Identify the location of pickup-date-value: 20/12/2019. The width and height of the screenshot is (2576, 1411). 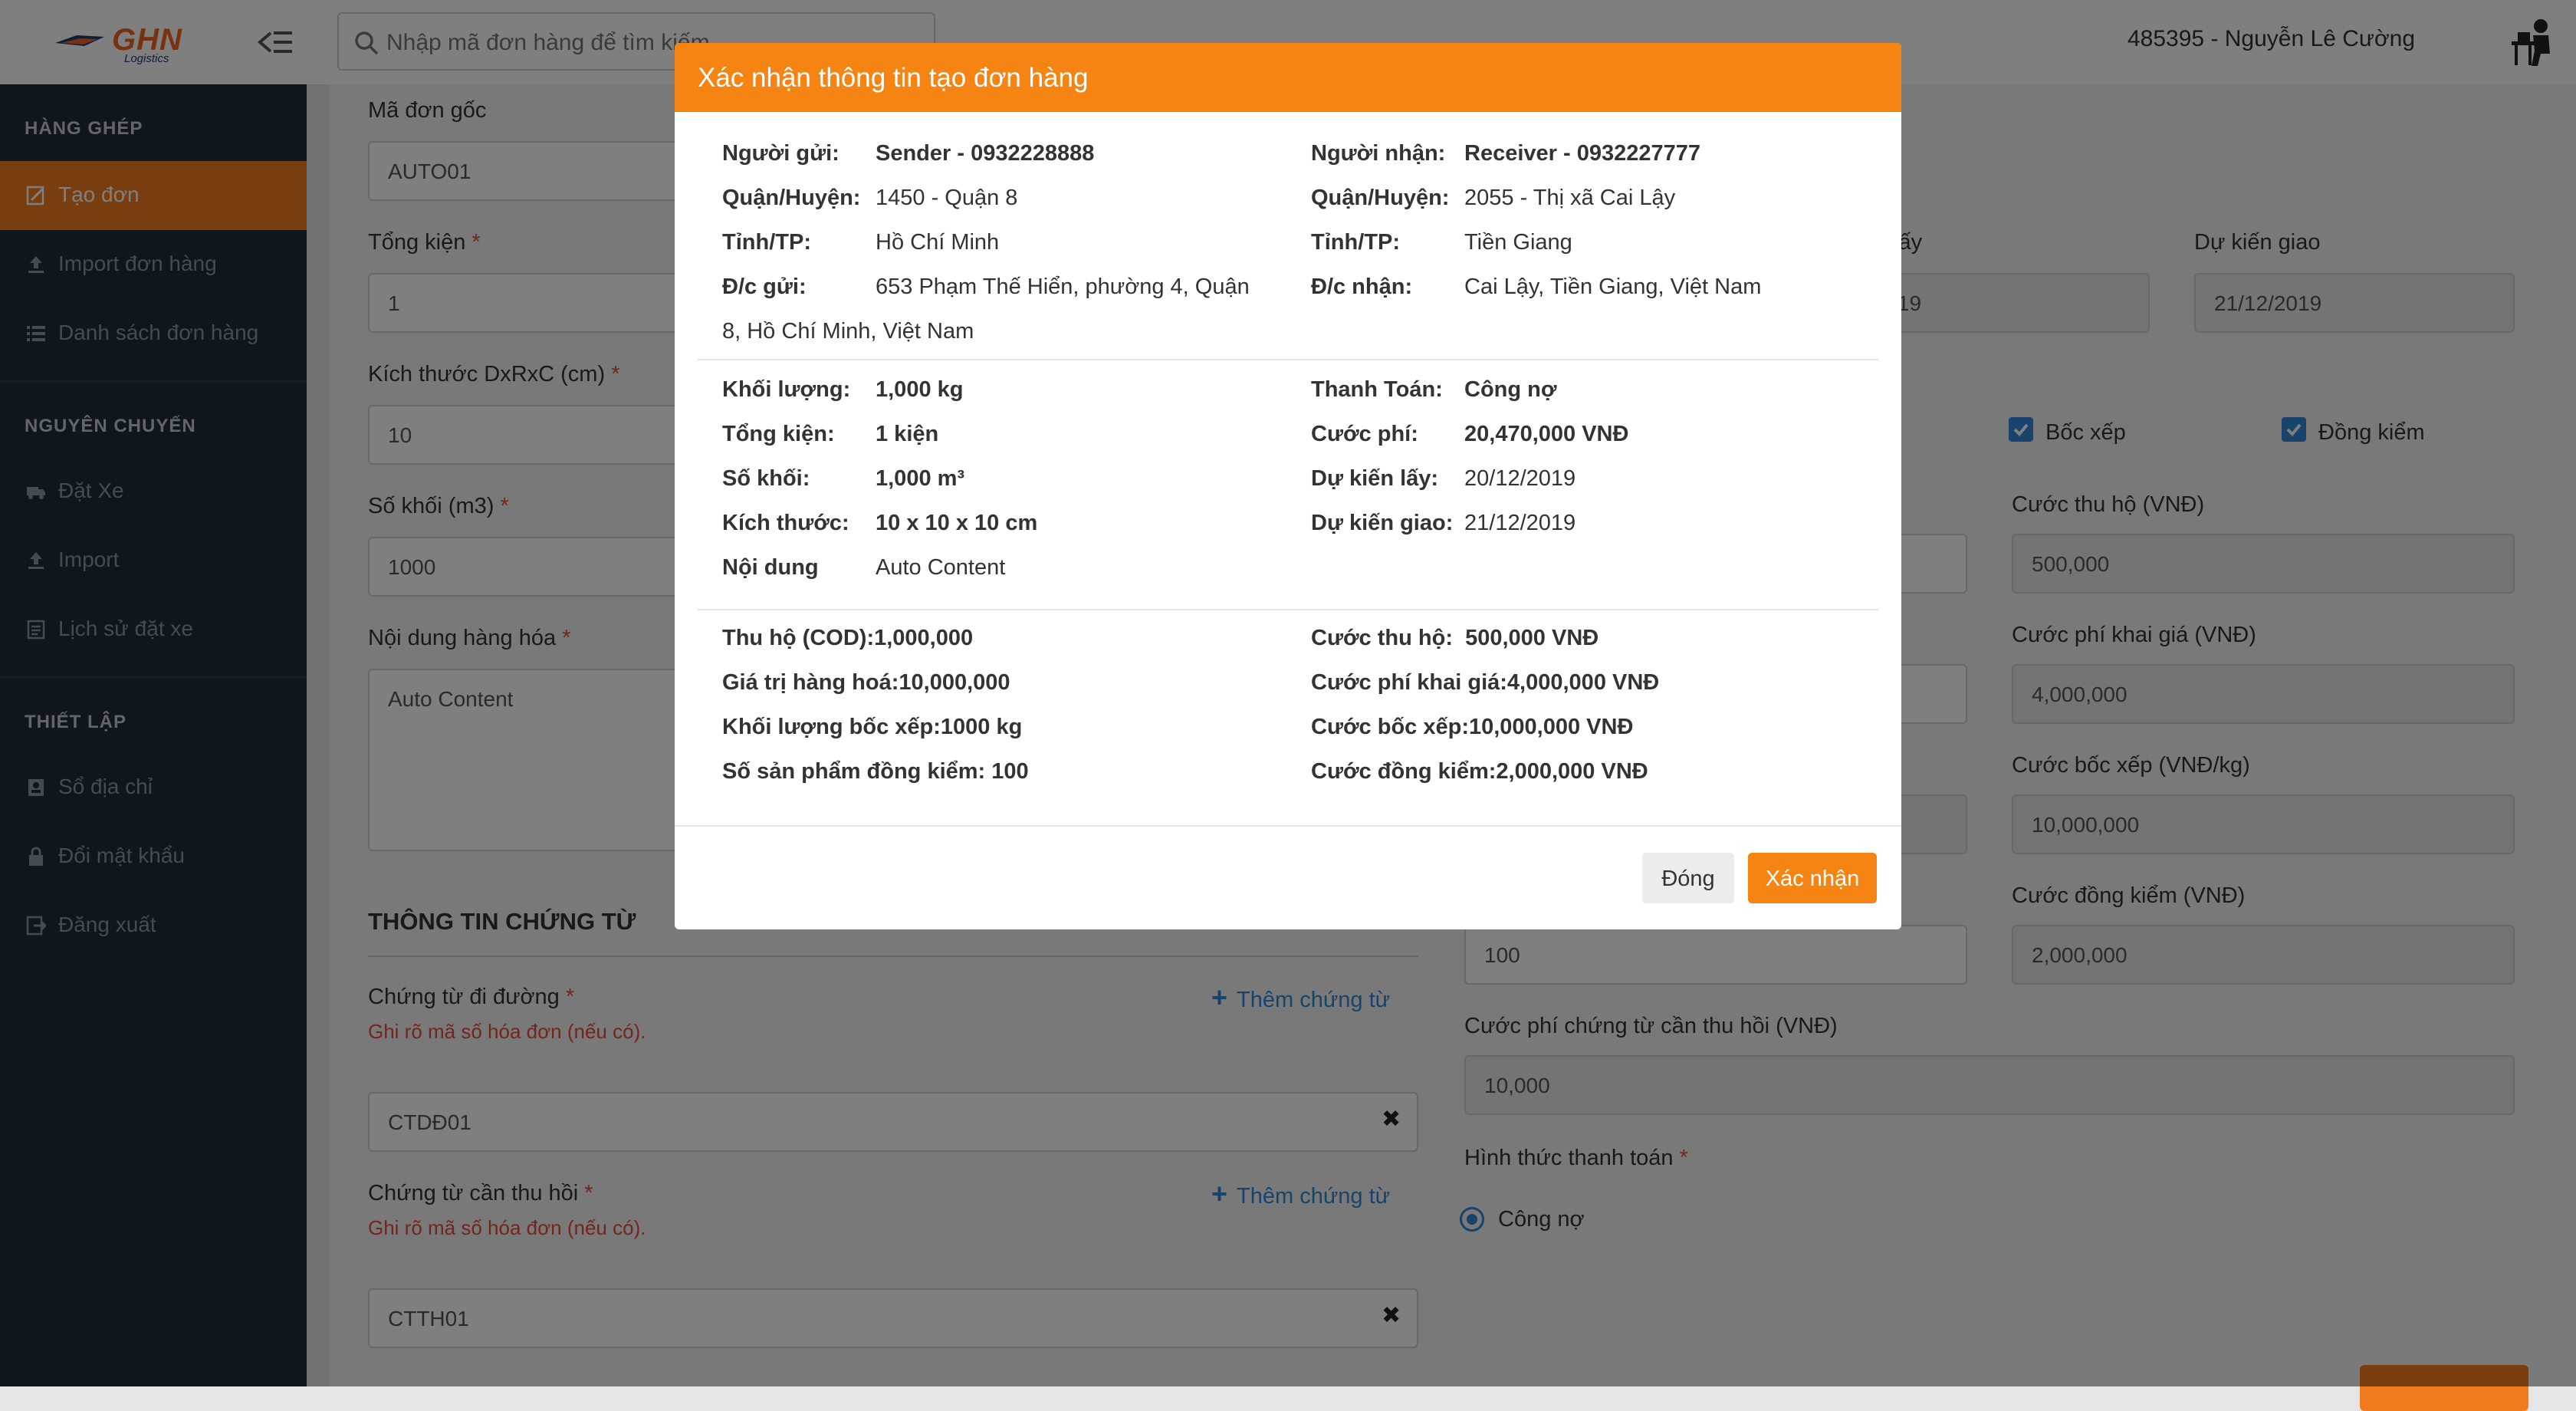
(1520, 479).